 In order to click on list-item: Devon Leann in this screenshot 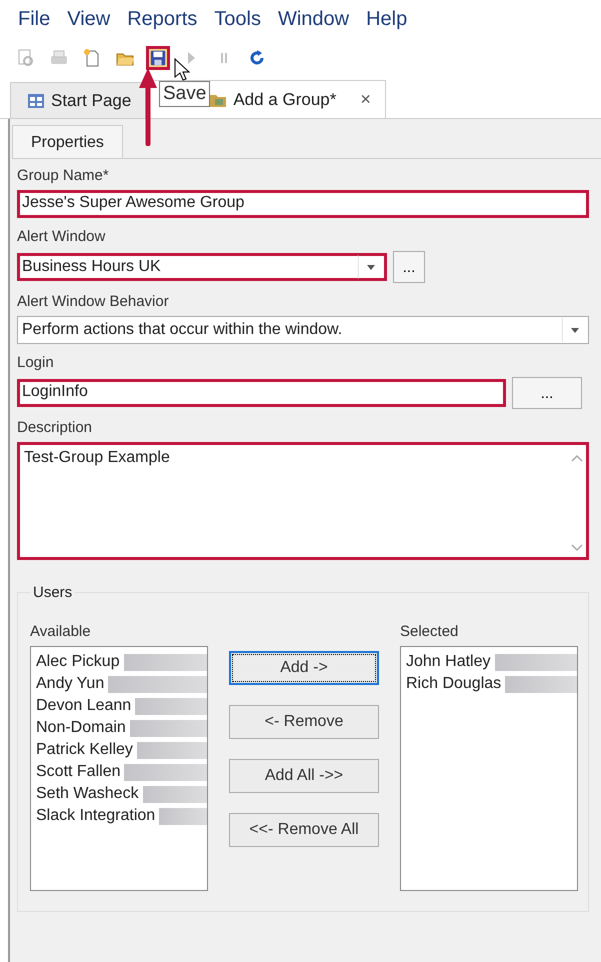, I will do `click(84, 706)`.